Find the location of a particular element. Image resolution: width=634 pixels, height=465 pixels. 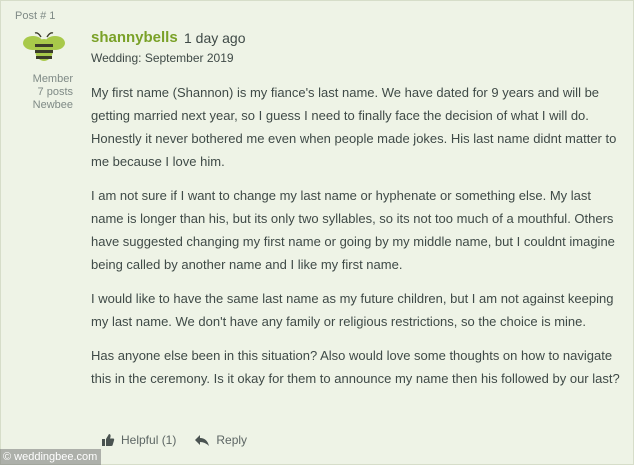

helpful-button: Helpful (1) is located at coordinates (138, 440).